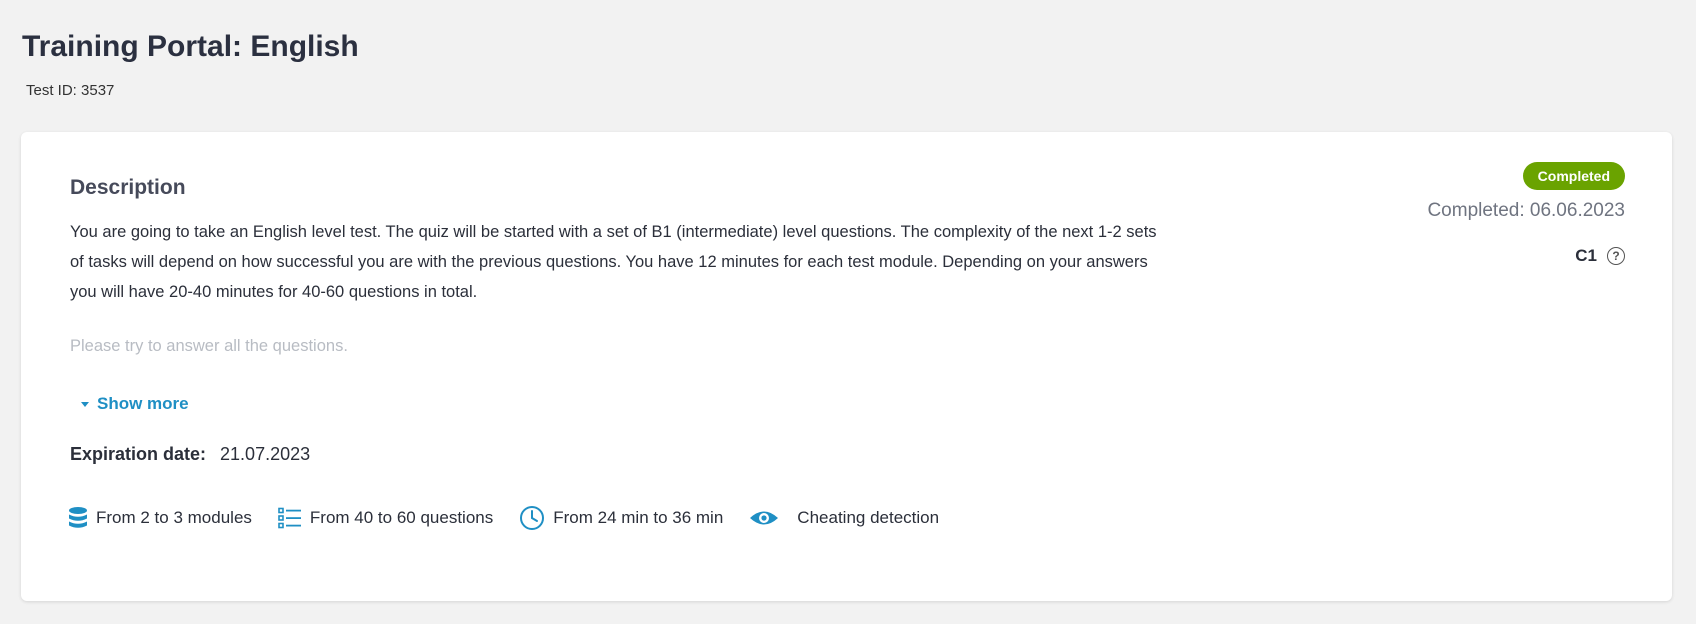  Describe the element at coordinates (290, 518) in the screenshot. I see `list-icon` at that location.